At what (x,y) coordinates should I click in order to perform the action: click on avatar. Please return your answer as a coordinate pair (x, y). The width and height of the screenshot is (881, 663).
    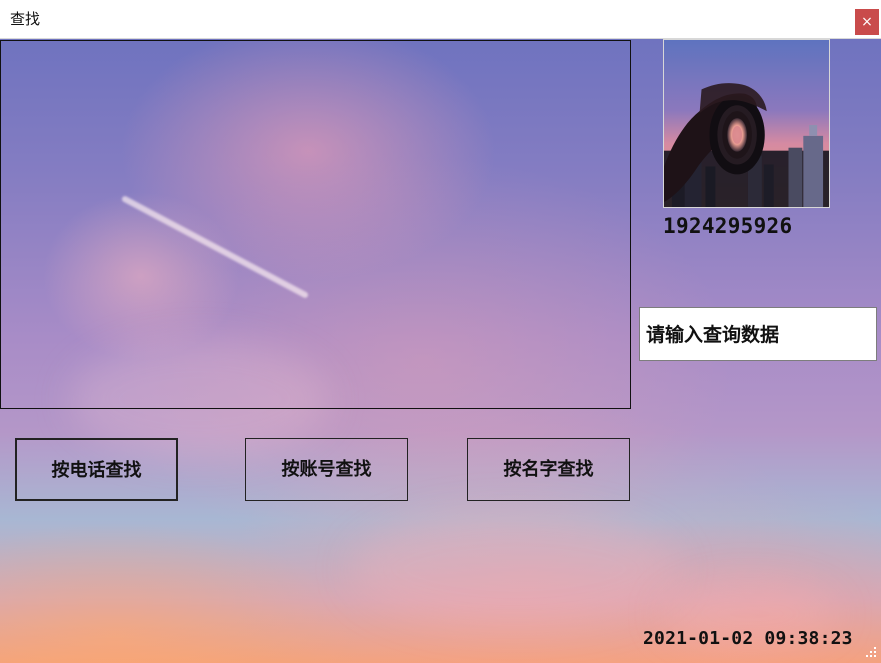
    Looking at the image, I should click on (746, 123).